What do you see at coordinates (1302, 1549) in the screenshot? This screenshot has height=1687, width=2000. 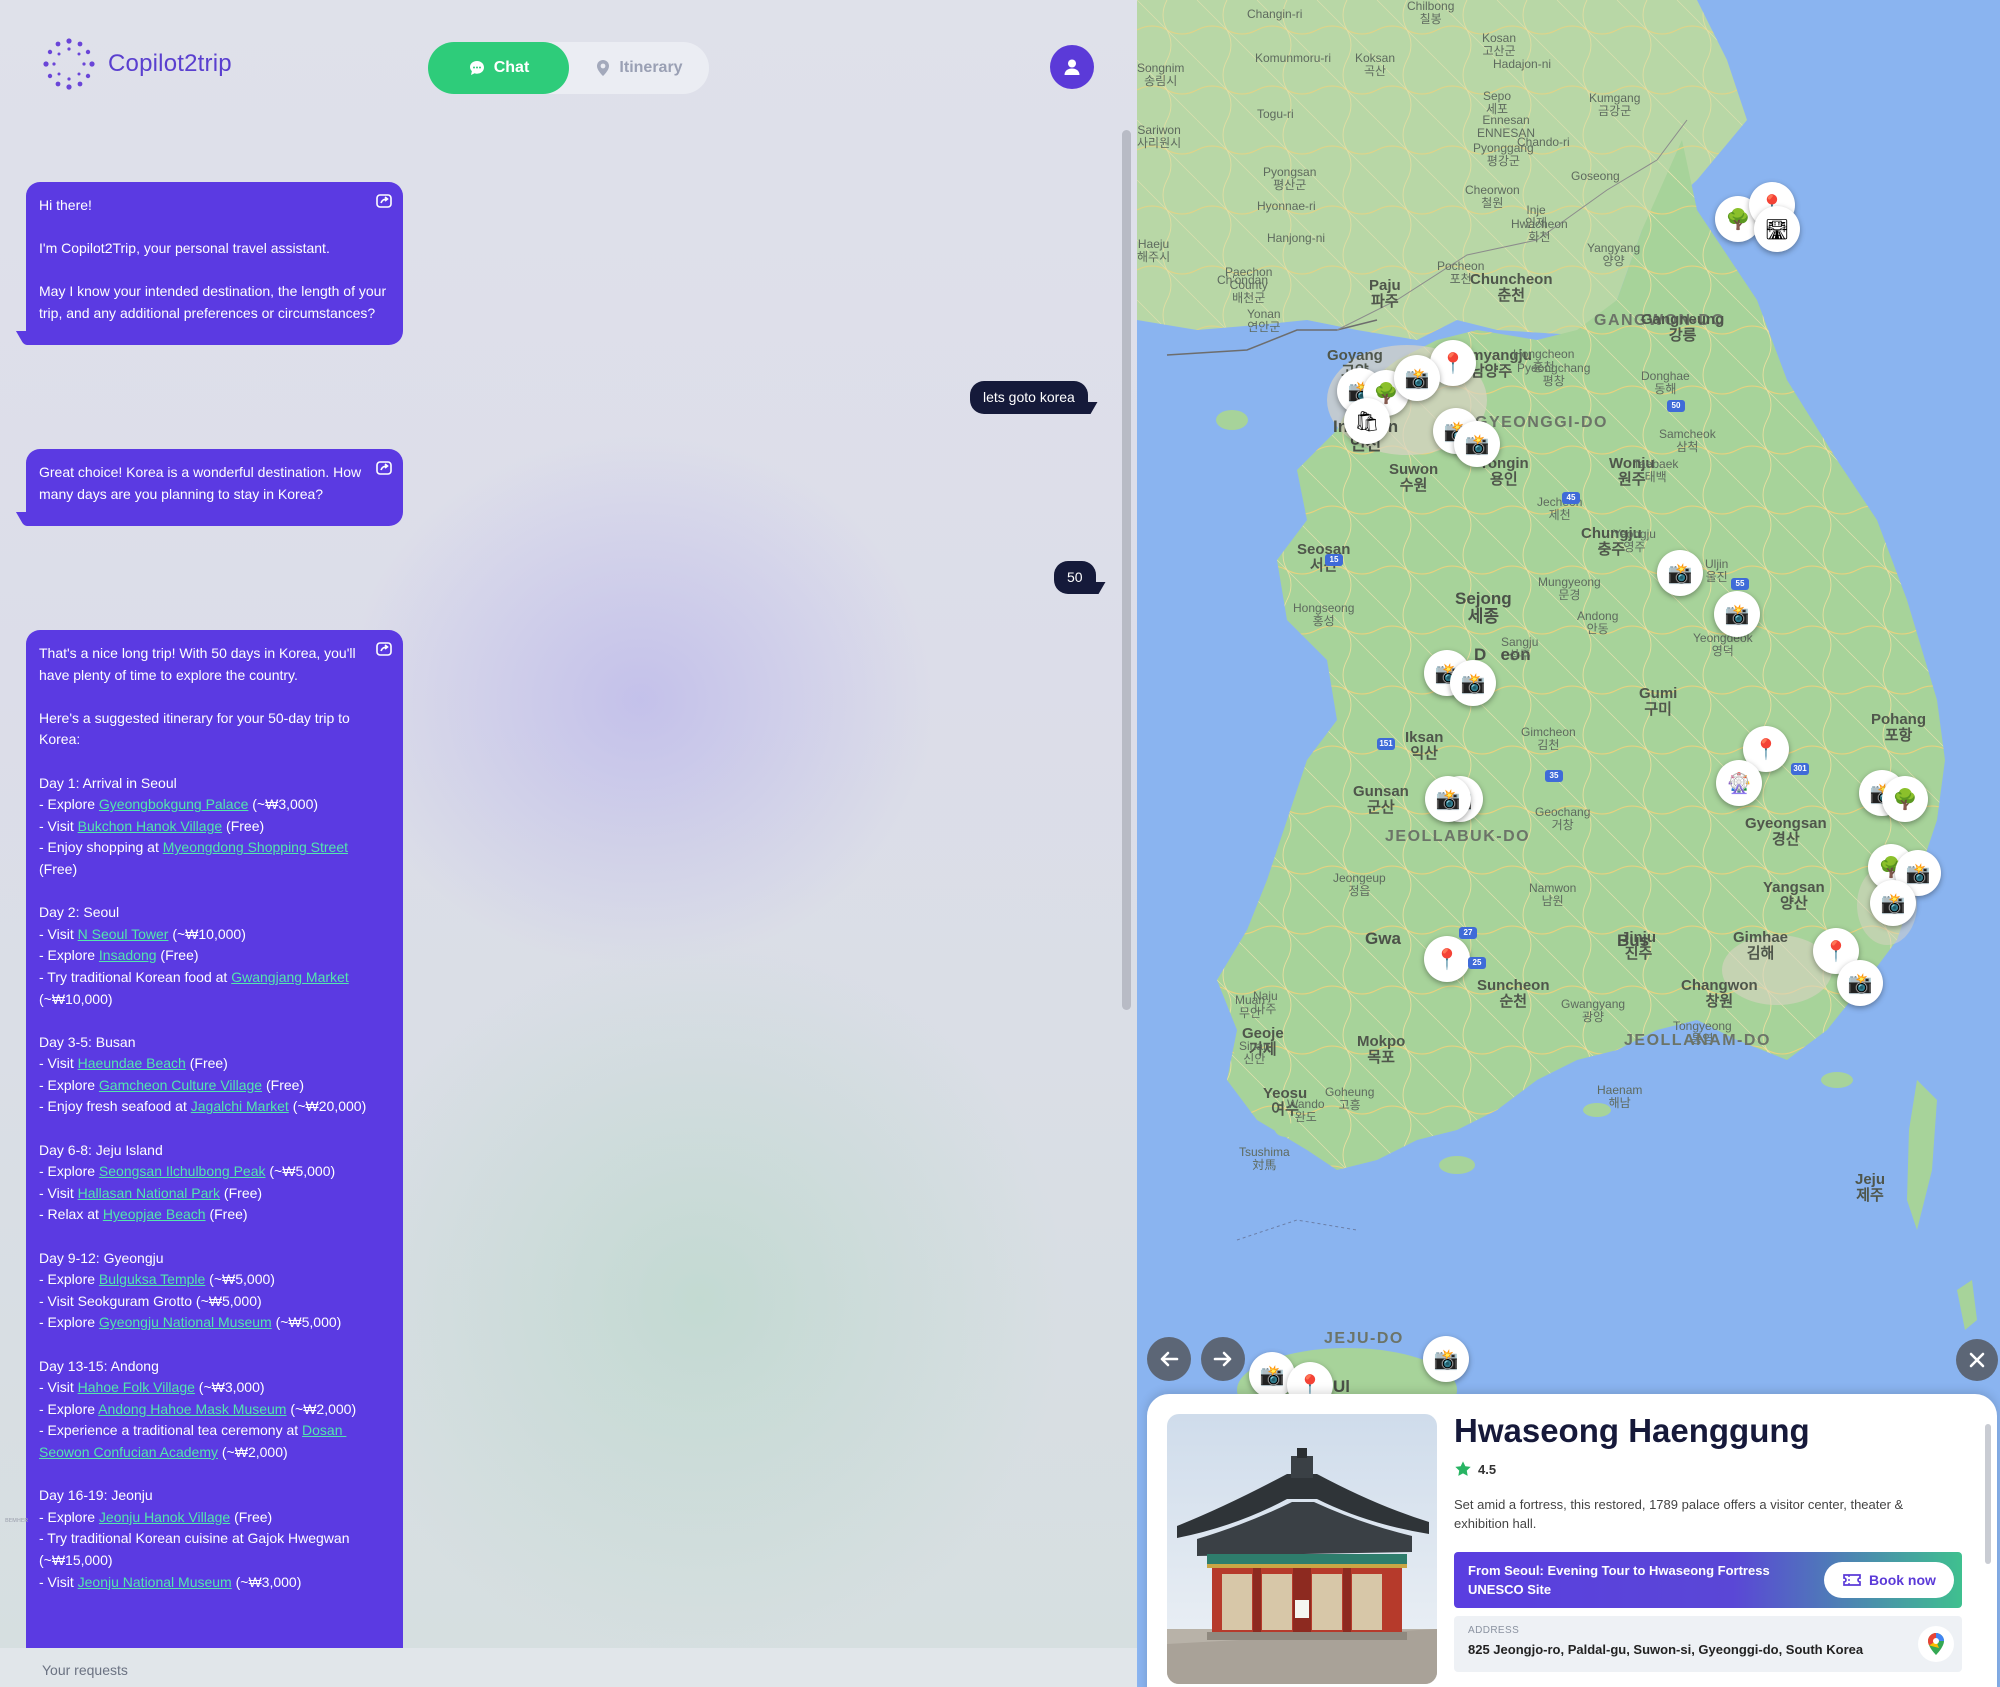 I see `place-photo` at bounding box center [1302, 1549].